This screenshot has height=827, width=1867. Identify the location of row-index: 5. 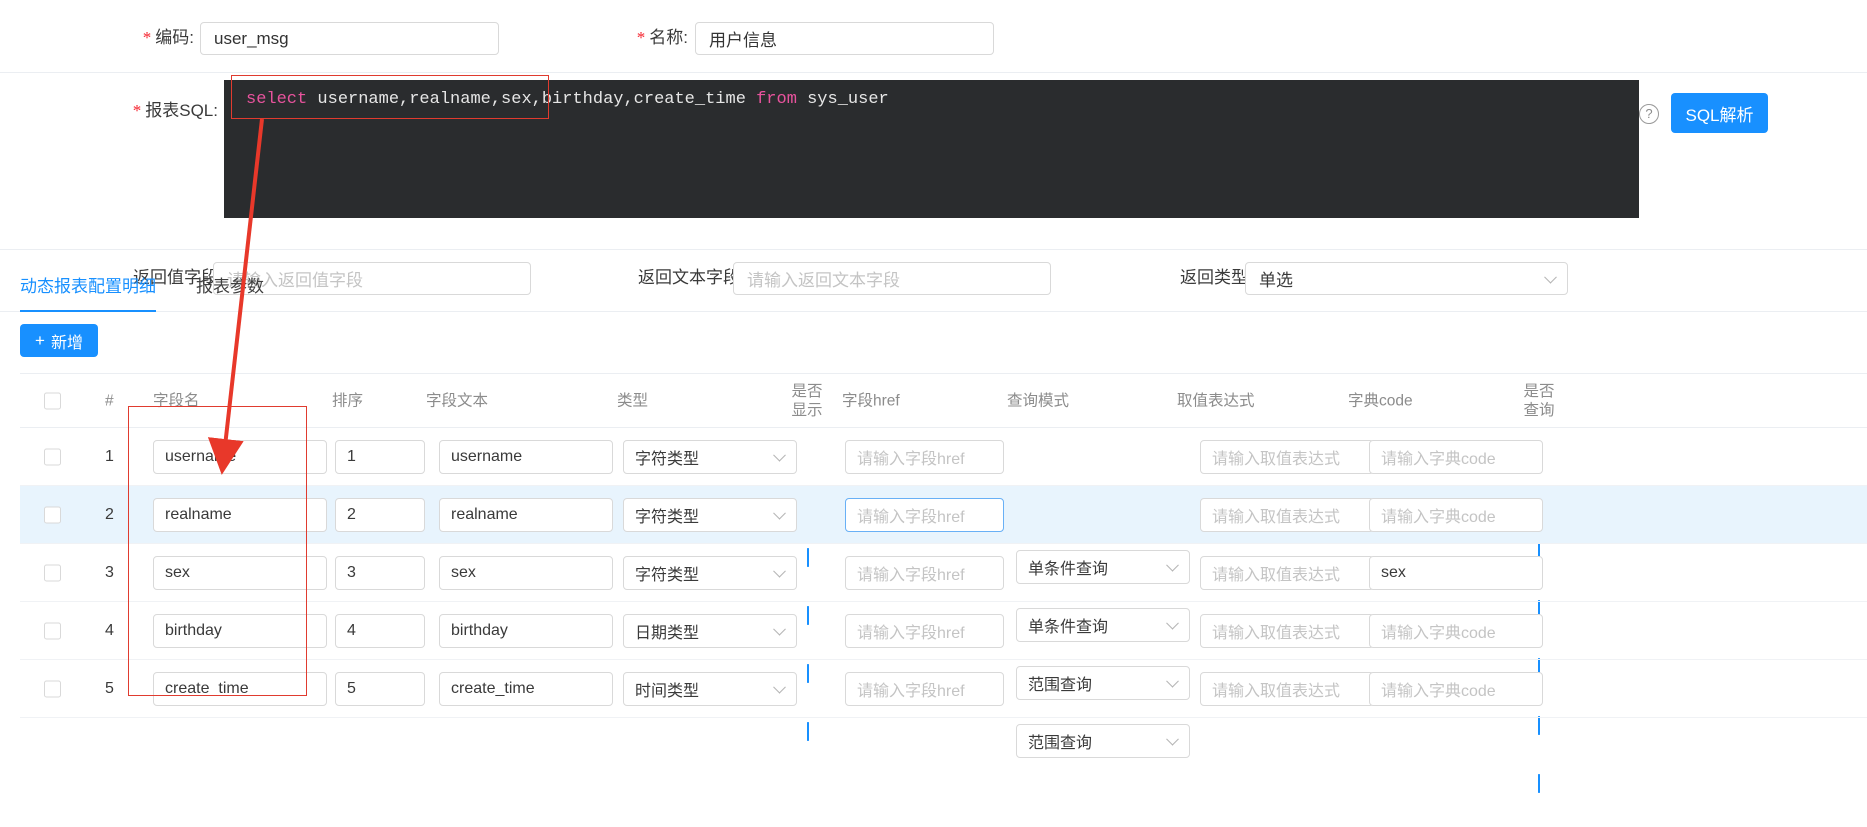
(109, 688).